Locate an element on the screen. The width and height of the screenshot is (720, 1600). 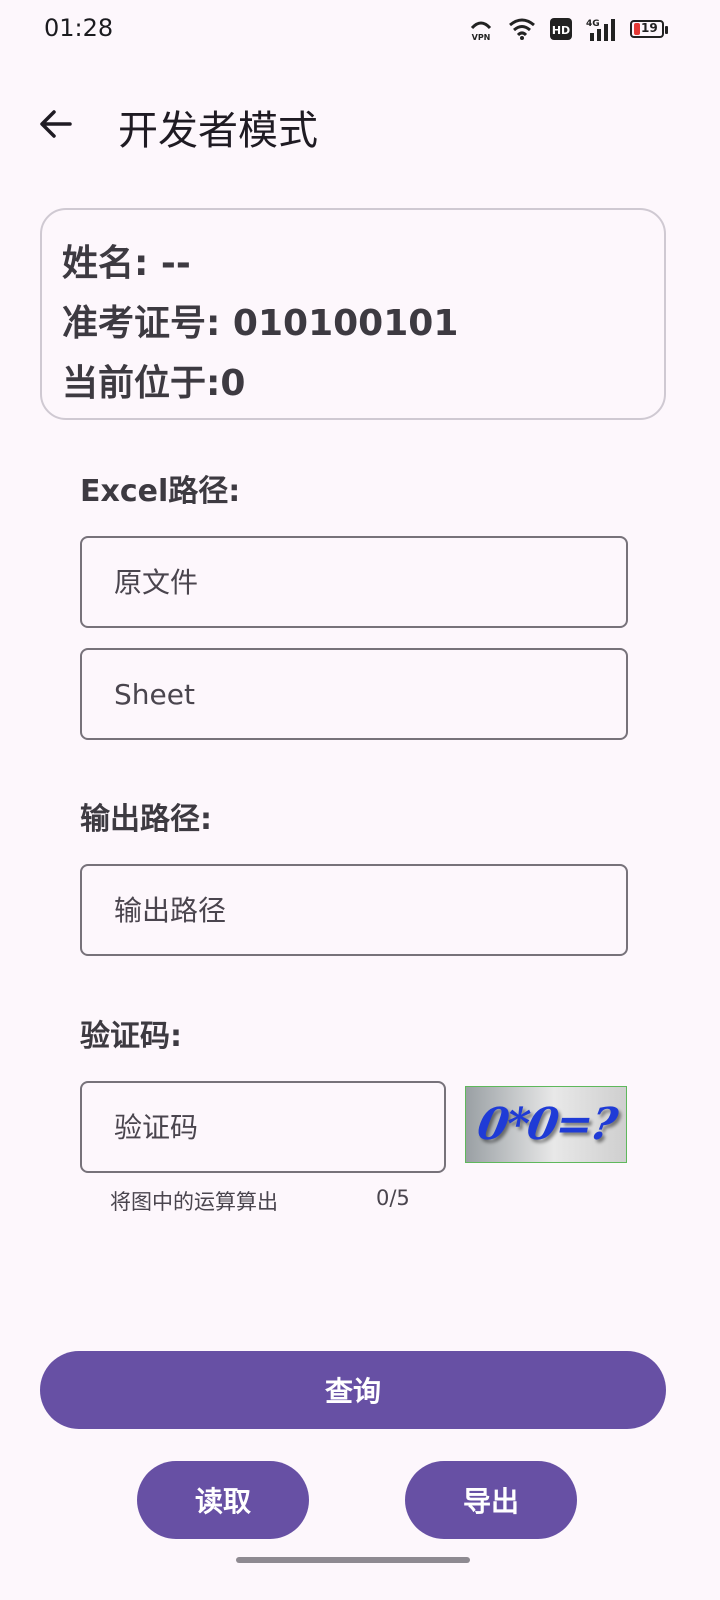
arrow-left-icon is located at coordinates (56, 124).